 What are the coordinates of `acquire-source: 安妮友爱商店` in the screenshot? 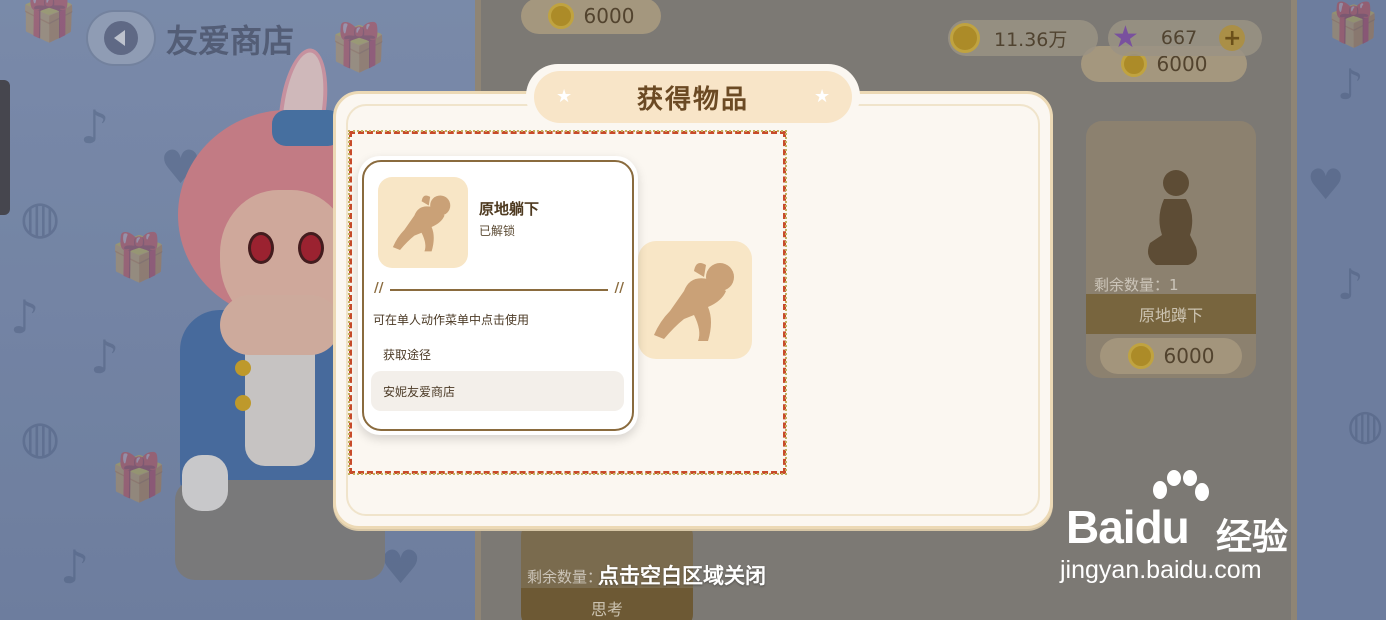 It's located at (497, 391).